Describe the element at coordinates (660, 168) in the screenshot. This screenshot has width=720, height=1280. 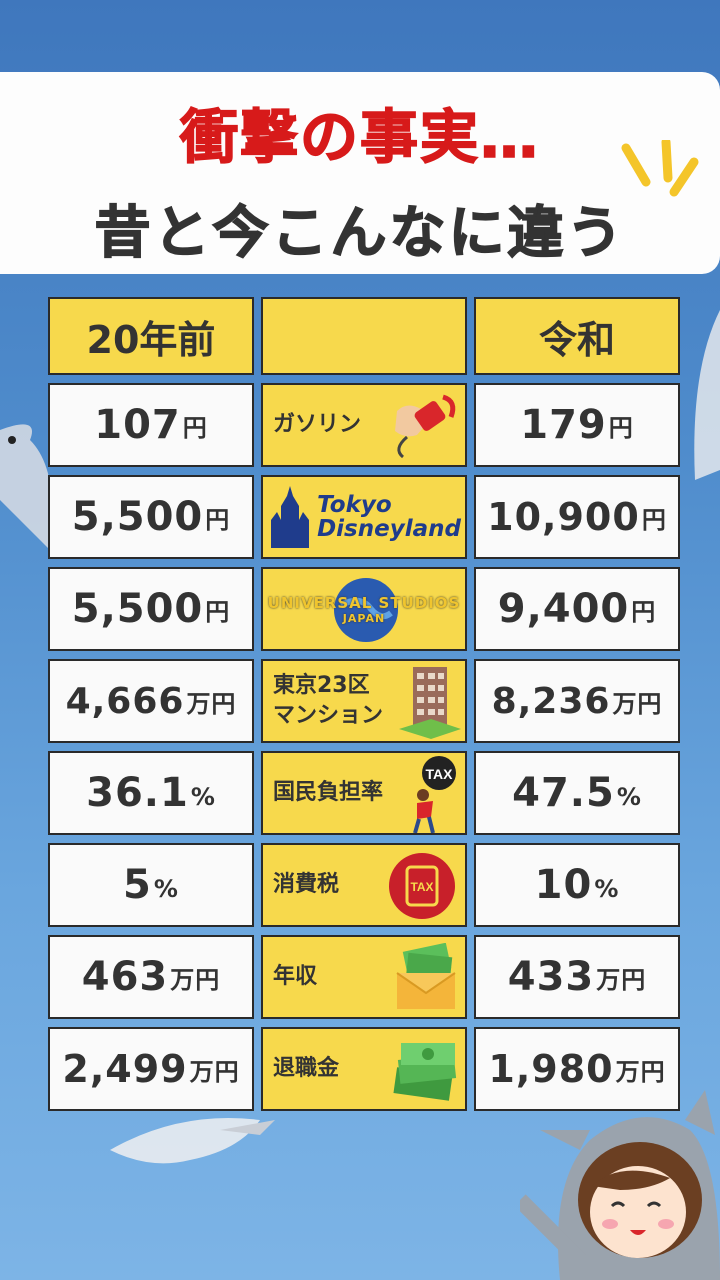
I see `emphasis-sparkle-icon` at that location.